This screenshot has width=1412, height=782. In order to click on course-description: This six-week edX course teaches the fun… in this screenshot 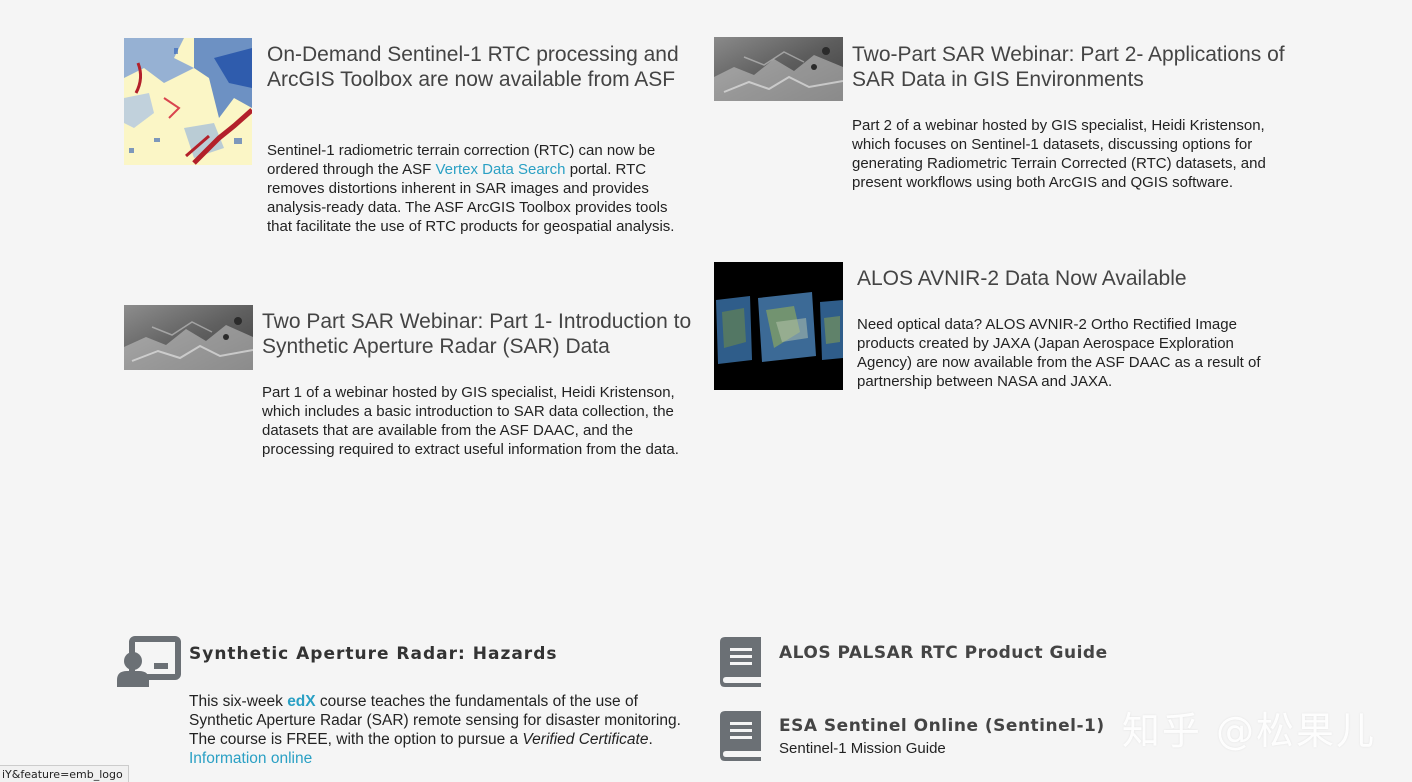, I will do `click(439, 730)`.